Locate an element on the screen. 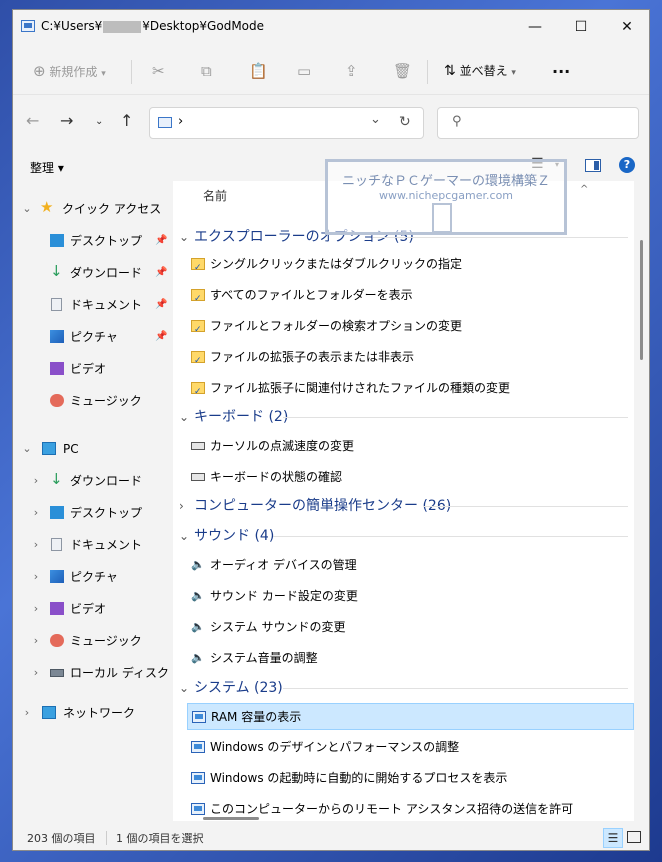 Image resolution: width=662 pixels, height=862 pixels. address-dropdown-icon: ⌄ is located at coordinates (375, 119).